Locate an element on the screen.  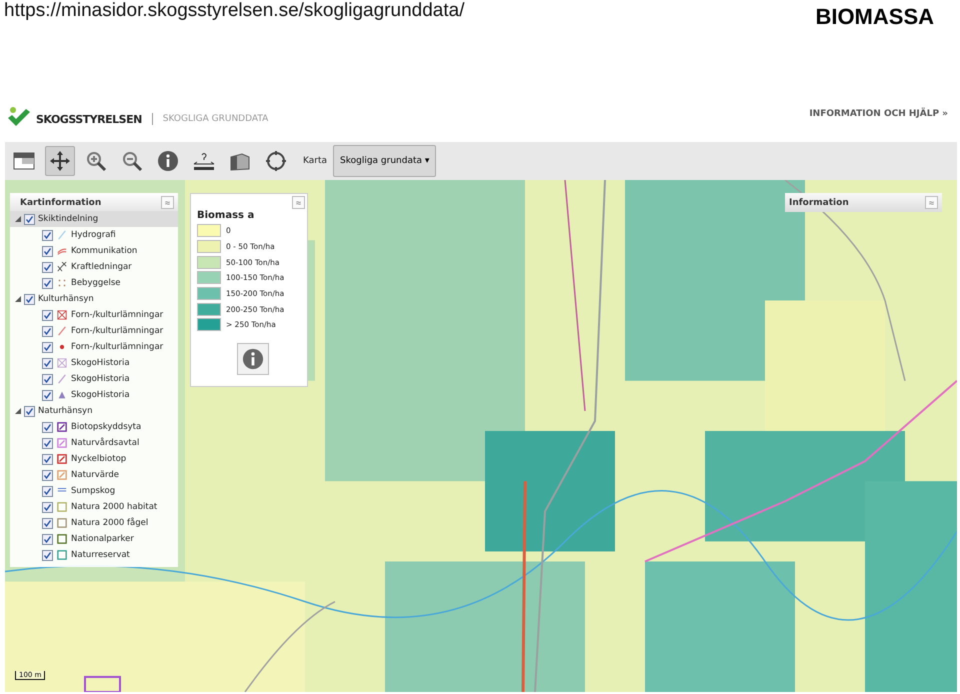
panel-title: Information is located at coordinates (819, 203).